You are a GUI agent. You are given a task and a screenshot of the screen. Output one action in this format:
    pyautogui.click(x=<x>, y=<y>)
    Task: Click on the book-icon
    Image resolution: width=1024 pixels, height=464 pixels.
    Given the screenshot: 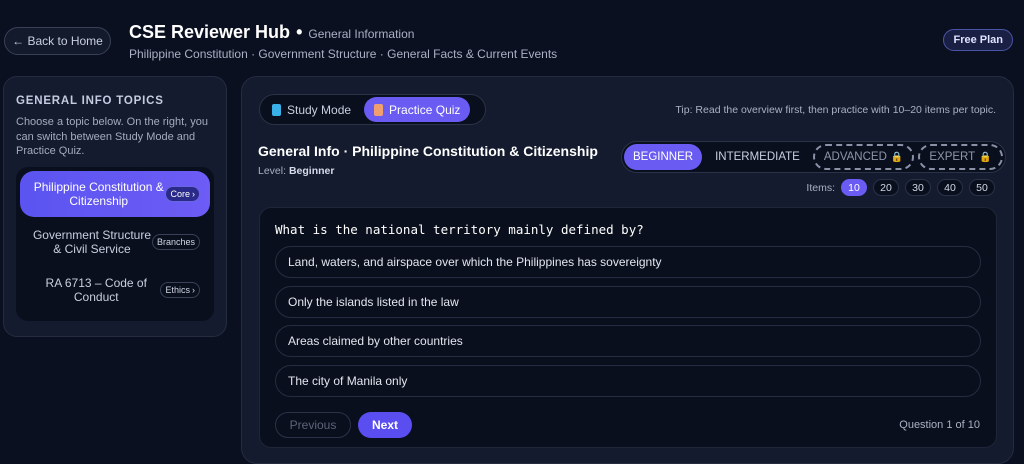 What is the action you would take?
    pyautogui.click(x=276, y=109)
    